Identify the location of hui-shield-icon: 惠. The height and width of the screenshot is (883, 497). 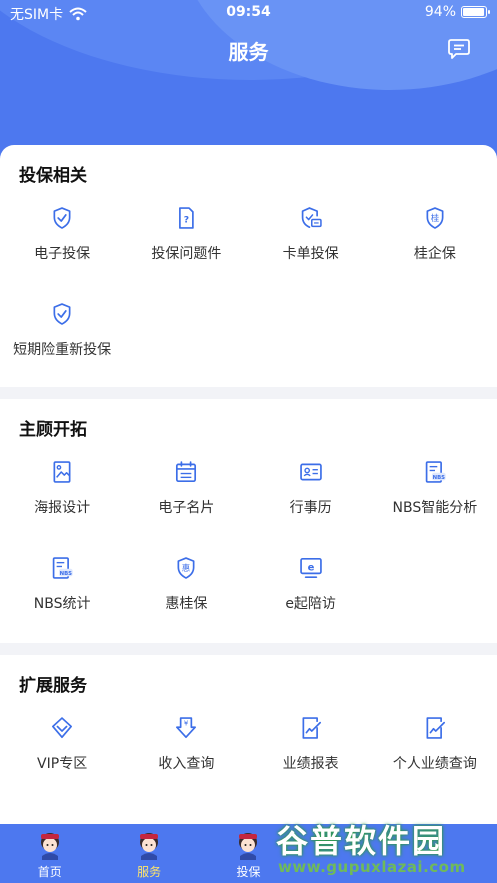
(186, 568).